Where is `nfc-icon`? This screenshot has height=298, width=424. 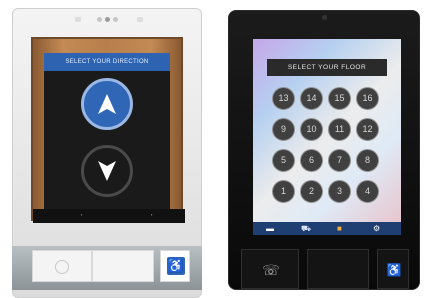
nfc-icon is located at coordinates (62, 267).